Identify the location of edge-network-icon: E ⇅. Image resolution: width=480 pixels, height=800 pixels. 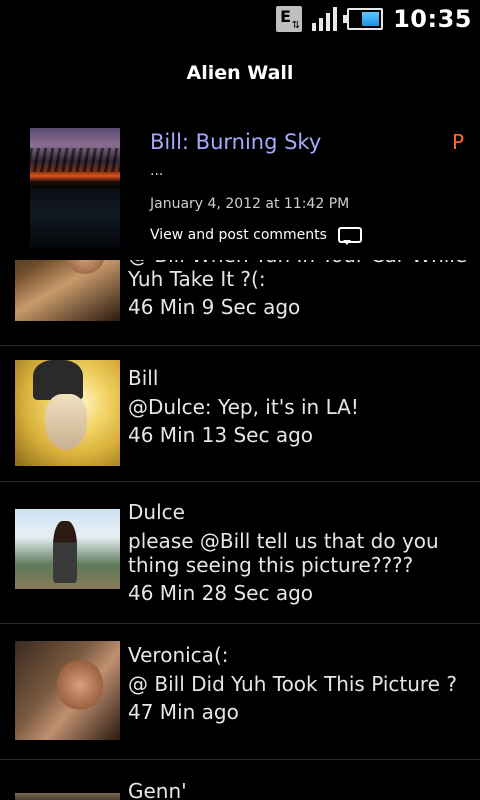
(289, 19).